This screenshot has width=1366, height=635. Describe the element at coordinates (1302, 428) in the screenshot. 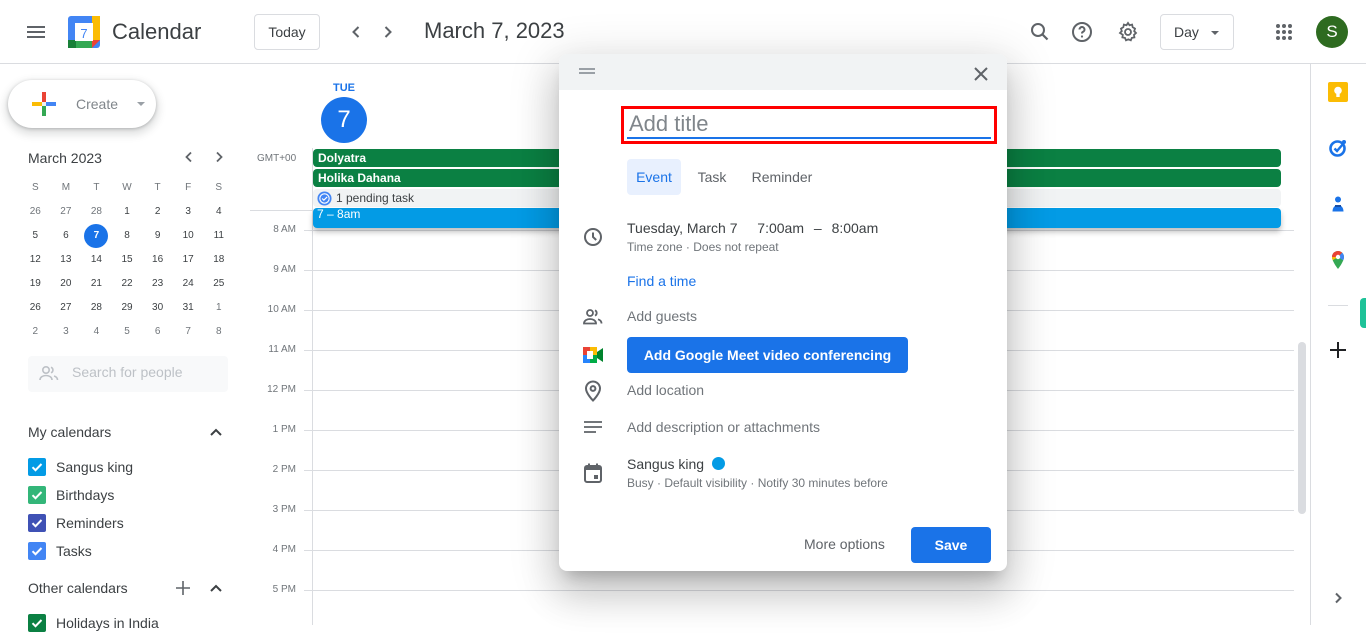

I see `day-grid-scrollbar` at that location.